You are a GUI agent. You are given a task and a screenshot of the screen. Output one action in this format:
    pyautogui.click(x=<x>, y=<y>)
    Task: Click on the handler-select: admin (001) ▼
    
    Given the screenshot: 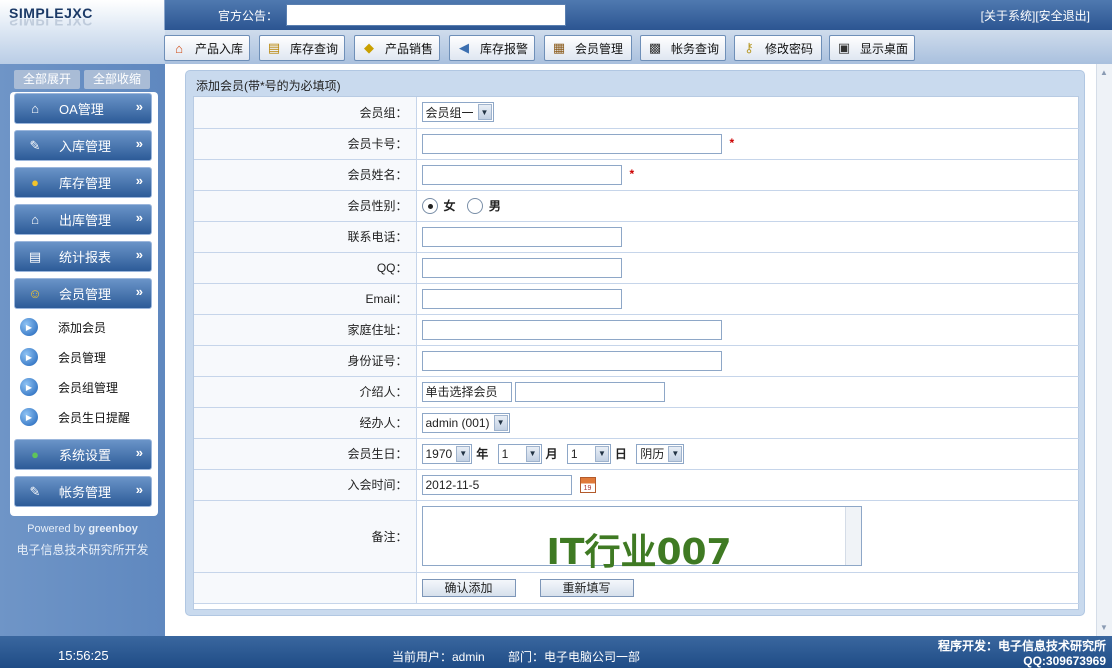 What is the action you would take?
    pyautogui.click(x=465, y=422)
    